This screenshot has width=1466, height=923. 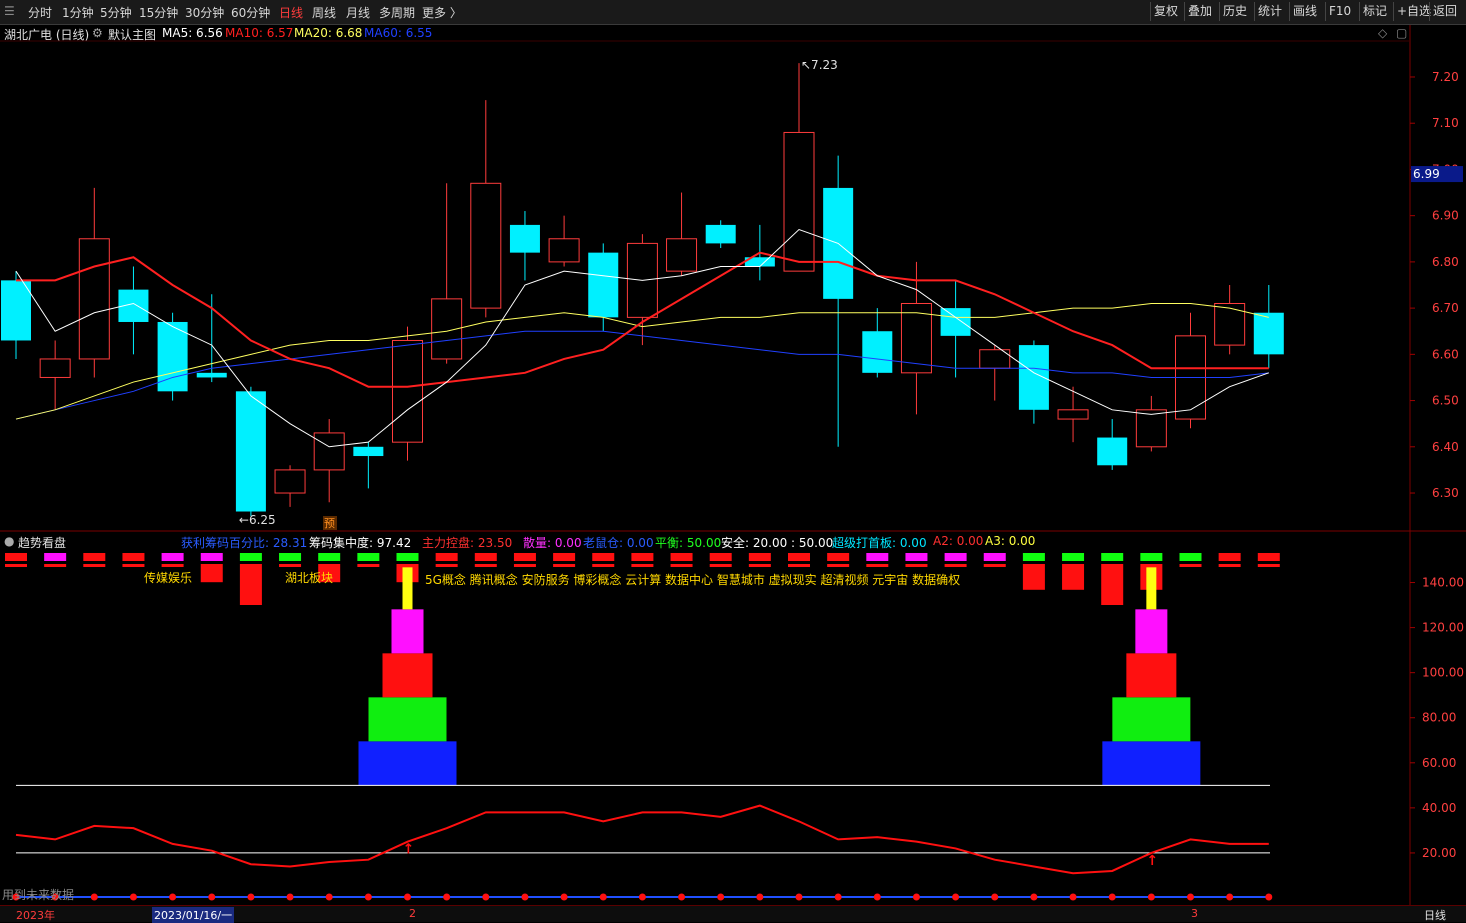 What do you see at coordinates (309, 577) in the screenshot?
I see `sector-label-1: 湖北板块` at bounding box center [309, 577].